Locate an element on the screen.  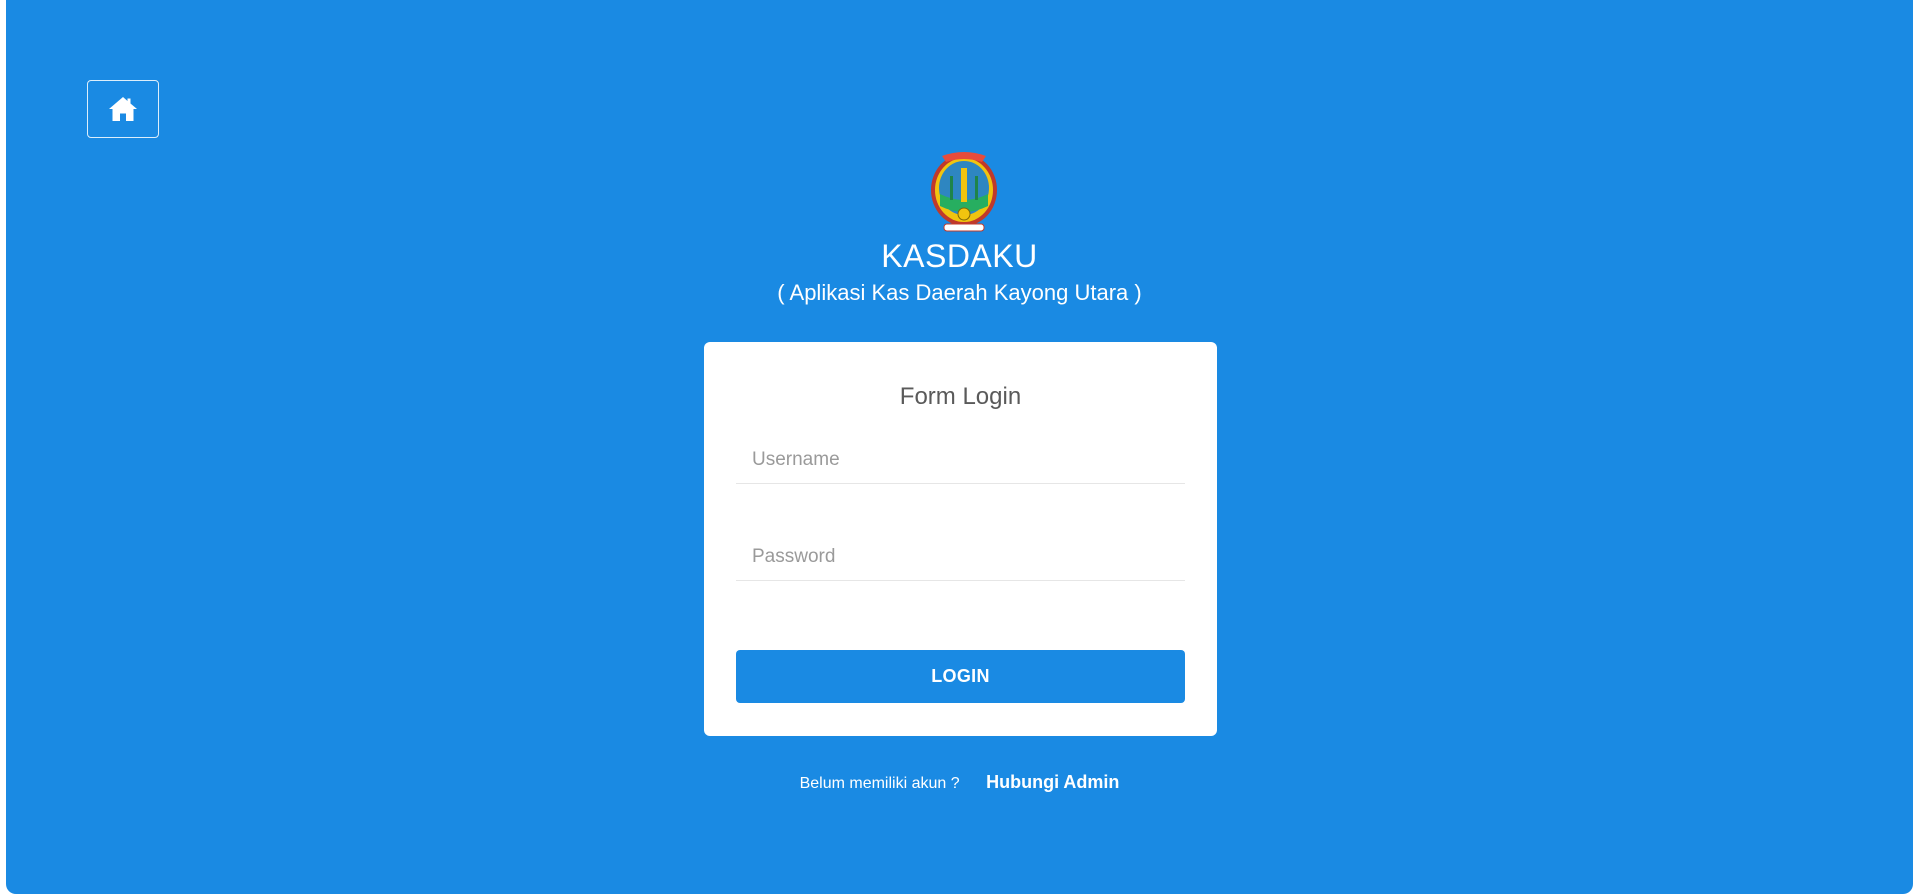
signup-footer: Belum memiliki akun ? Hubungi Admin is located at coordinates (959, 783).